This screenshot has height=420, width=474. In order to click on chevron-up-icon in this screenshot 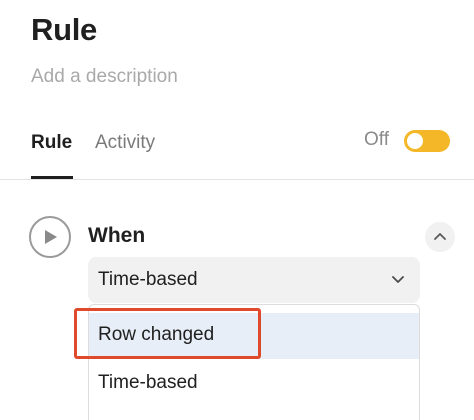, I will do `click(440, 236)`.